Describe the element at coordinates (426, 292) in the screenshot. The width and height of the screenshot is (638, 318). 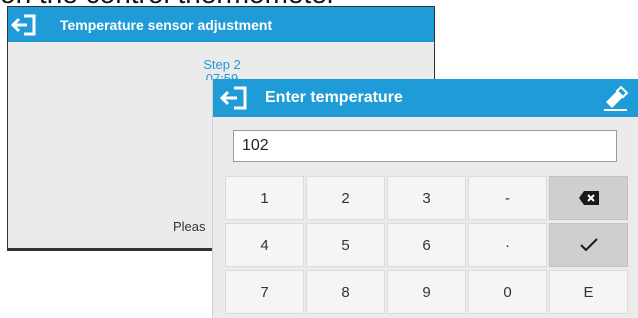
I see `key-9: 9` at that location.